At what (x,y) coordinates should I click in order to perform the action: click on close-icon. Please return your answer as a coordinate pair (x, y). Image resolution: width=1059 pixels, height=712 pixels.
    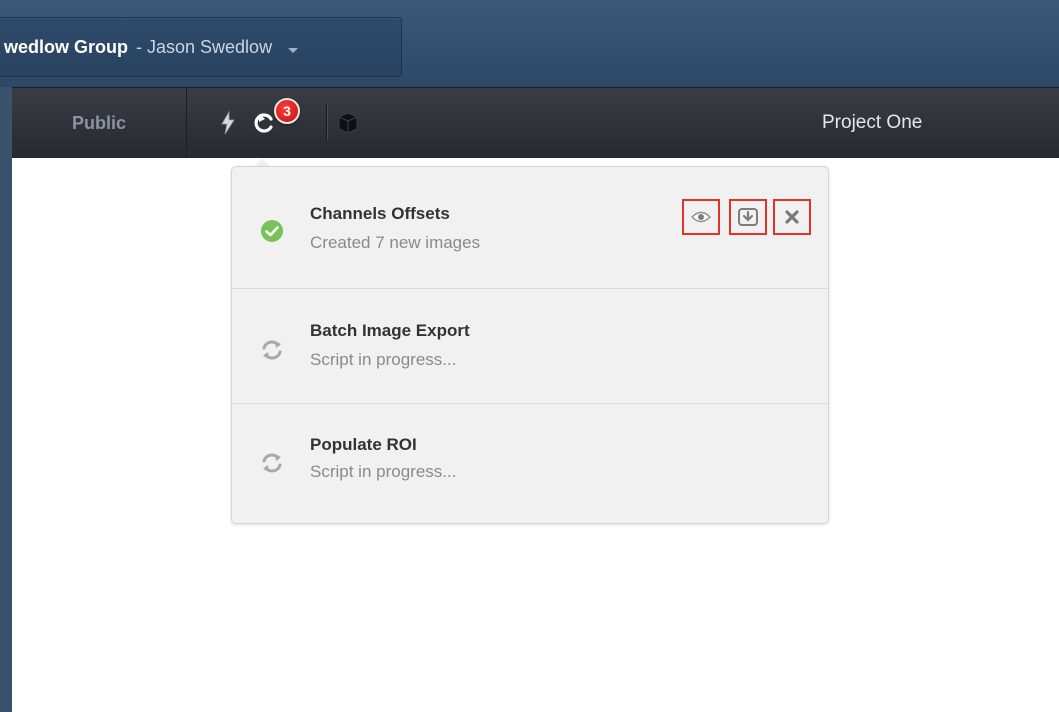
    Looking at the image, I should click on (792, 217).